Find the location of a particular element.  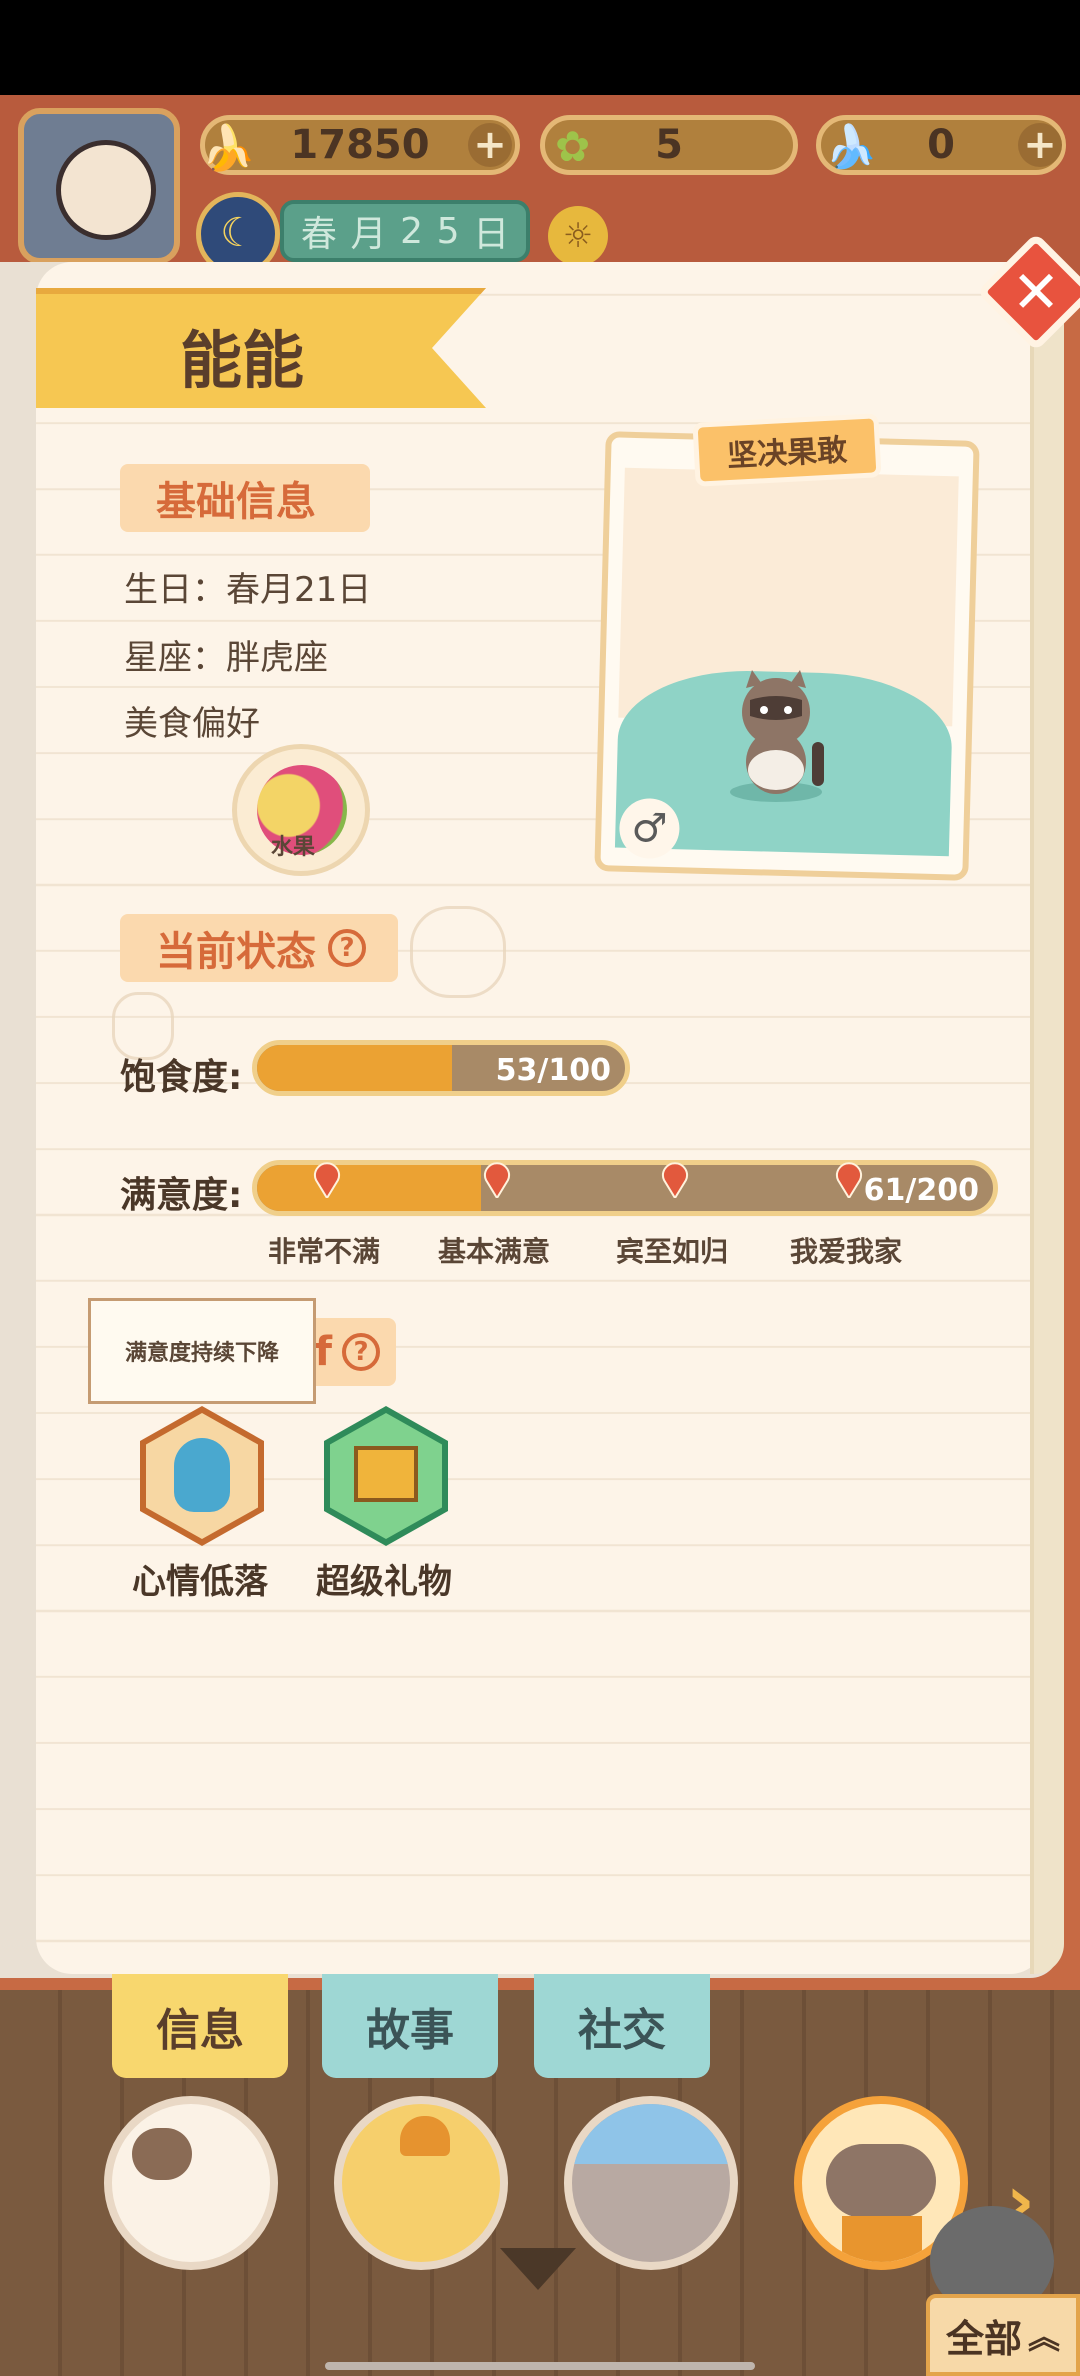

zodiac-text: 星座：胖虎座 is located at coordinates (226, 658).